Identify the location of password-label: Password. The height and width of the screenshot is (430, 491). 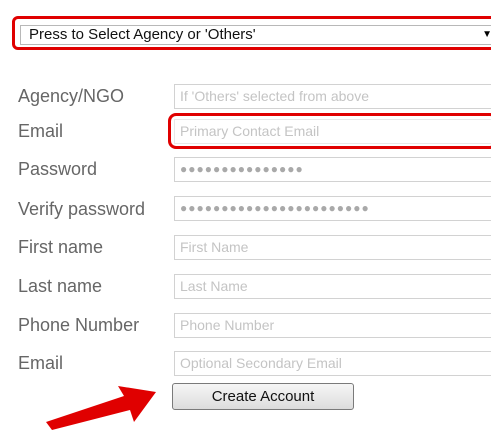
(58, 169).